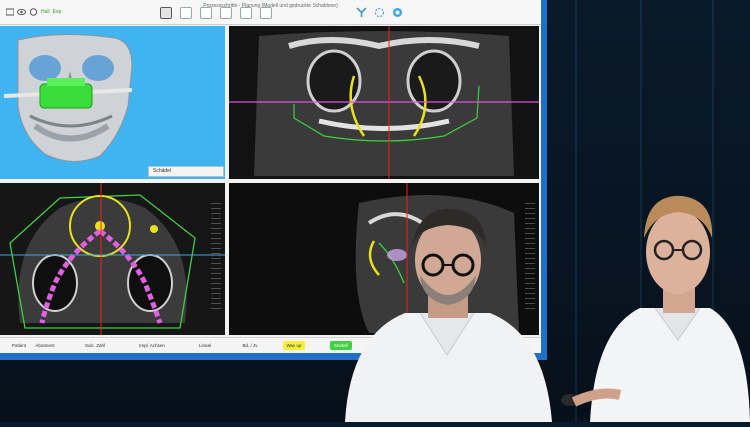 The width and height of the screenshot is (750, 427). I want to click on implant-icon, so click(206, 13).